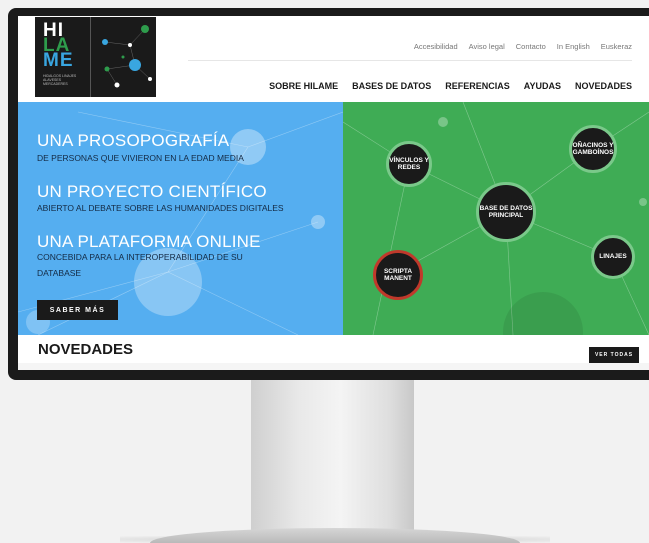  Describe the element at coordinates (59, 273) in the screenshot. I see `hero-sub-database: DATABASE` at that location.